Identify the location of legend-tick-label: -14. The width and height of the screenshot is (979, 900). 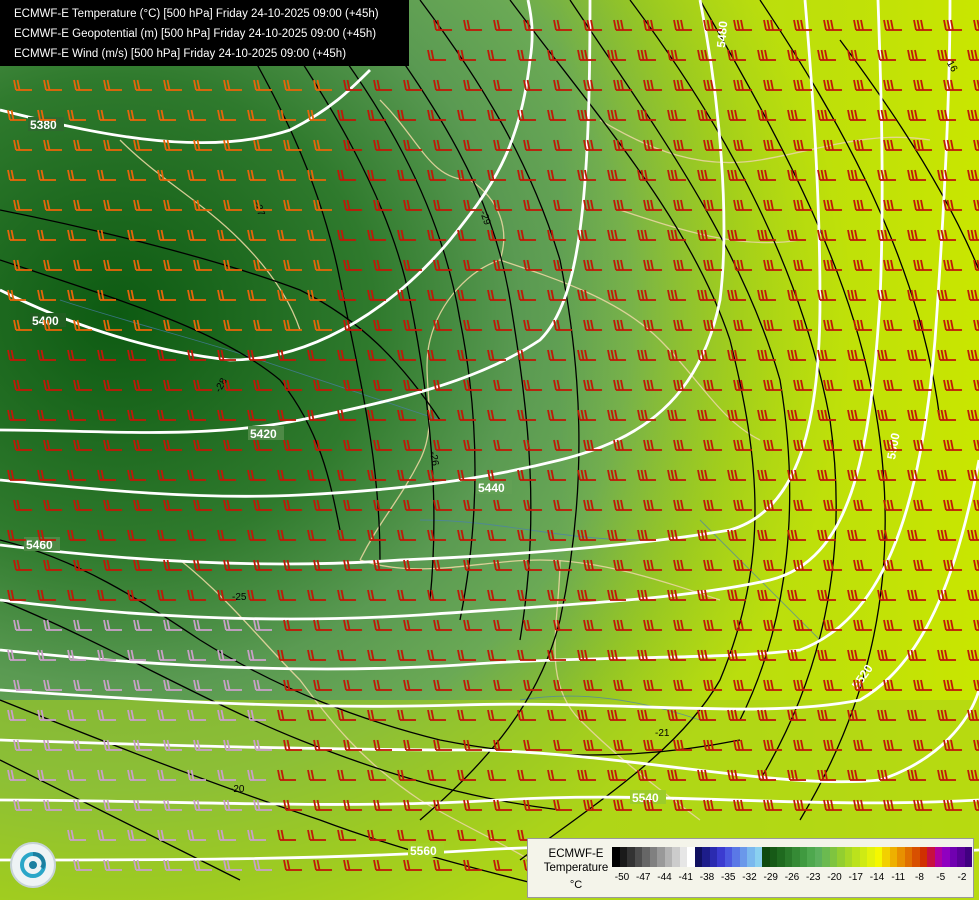
(877, 877).